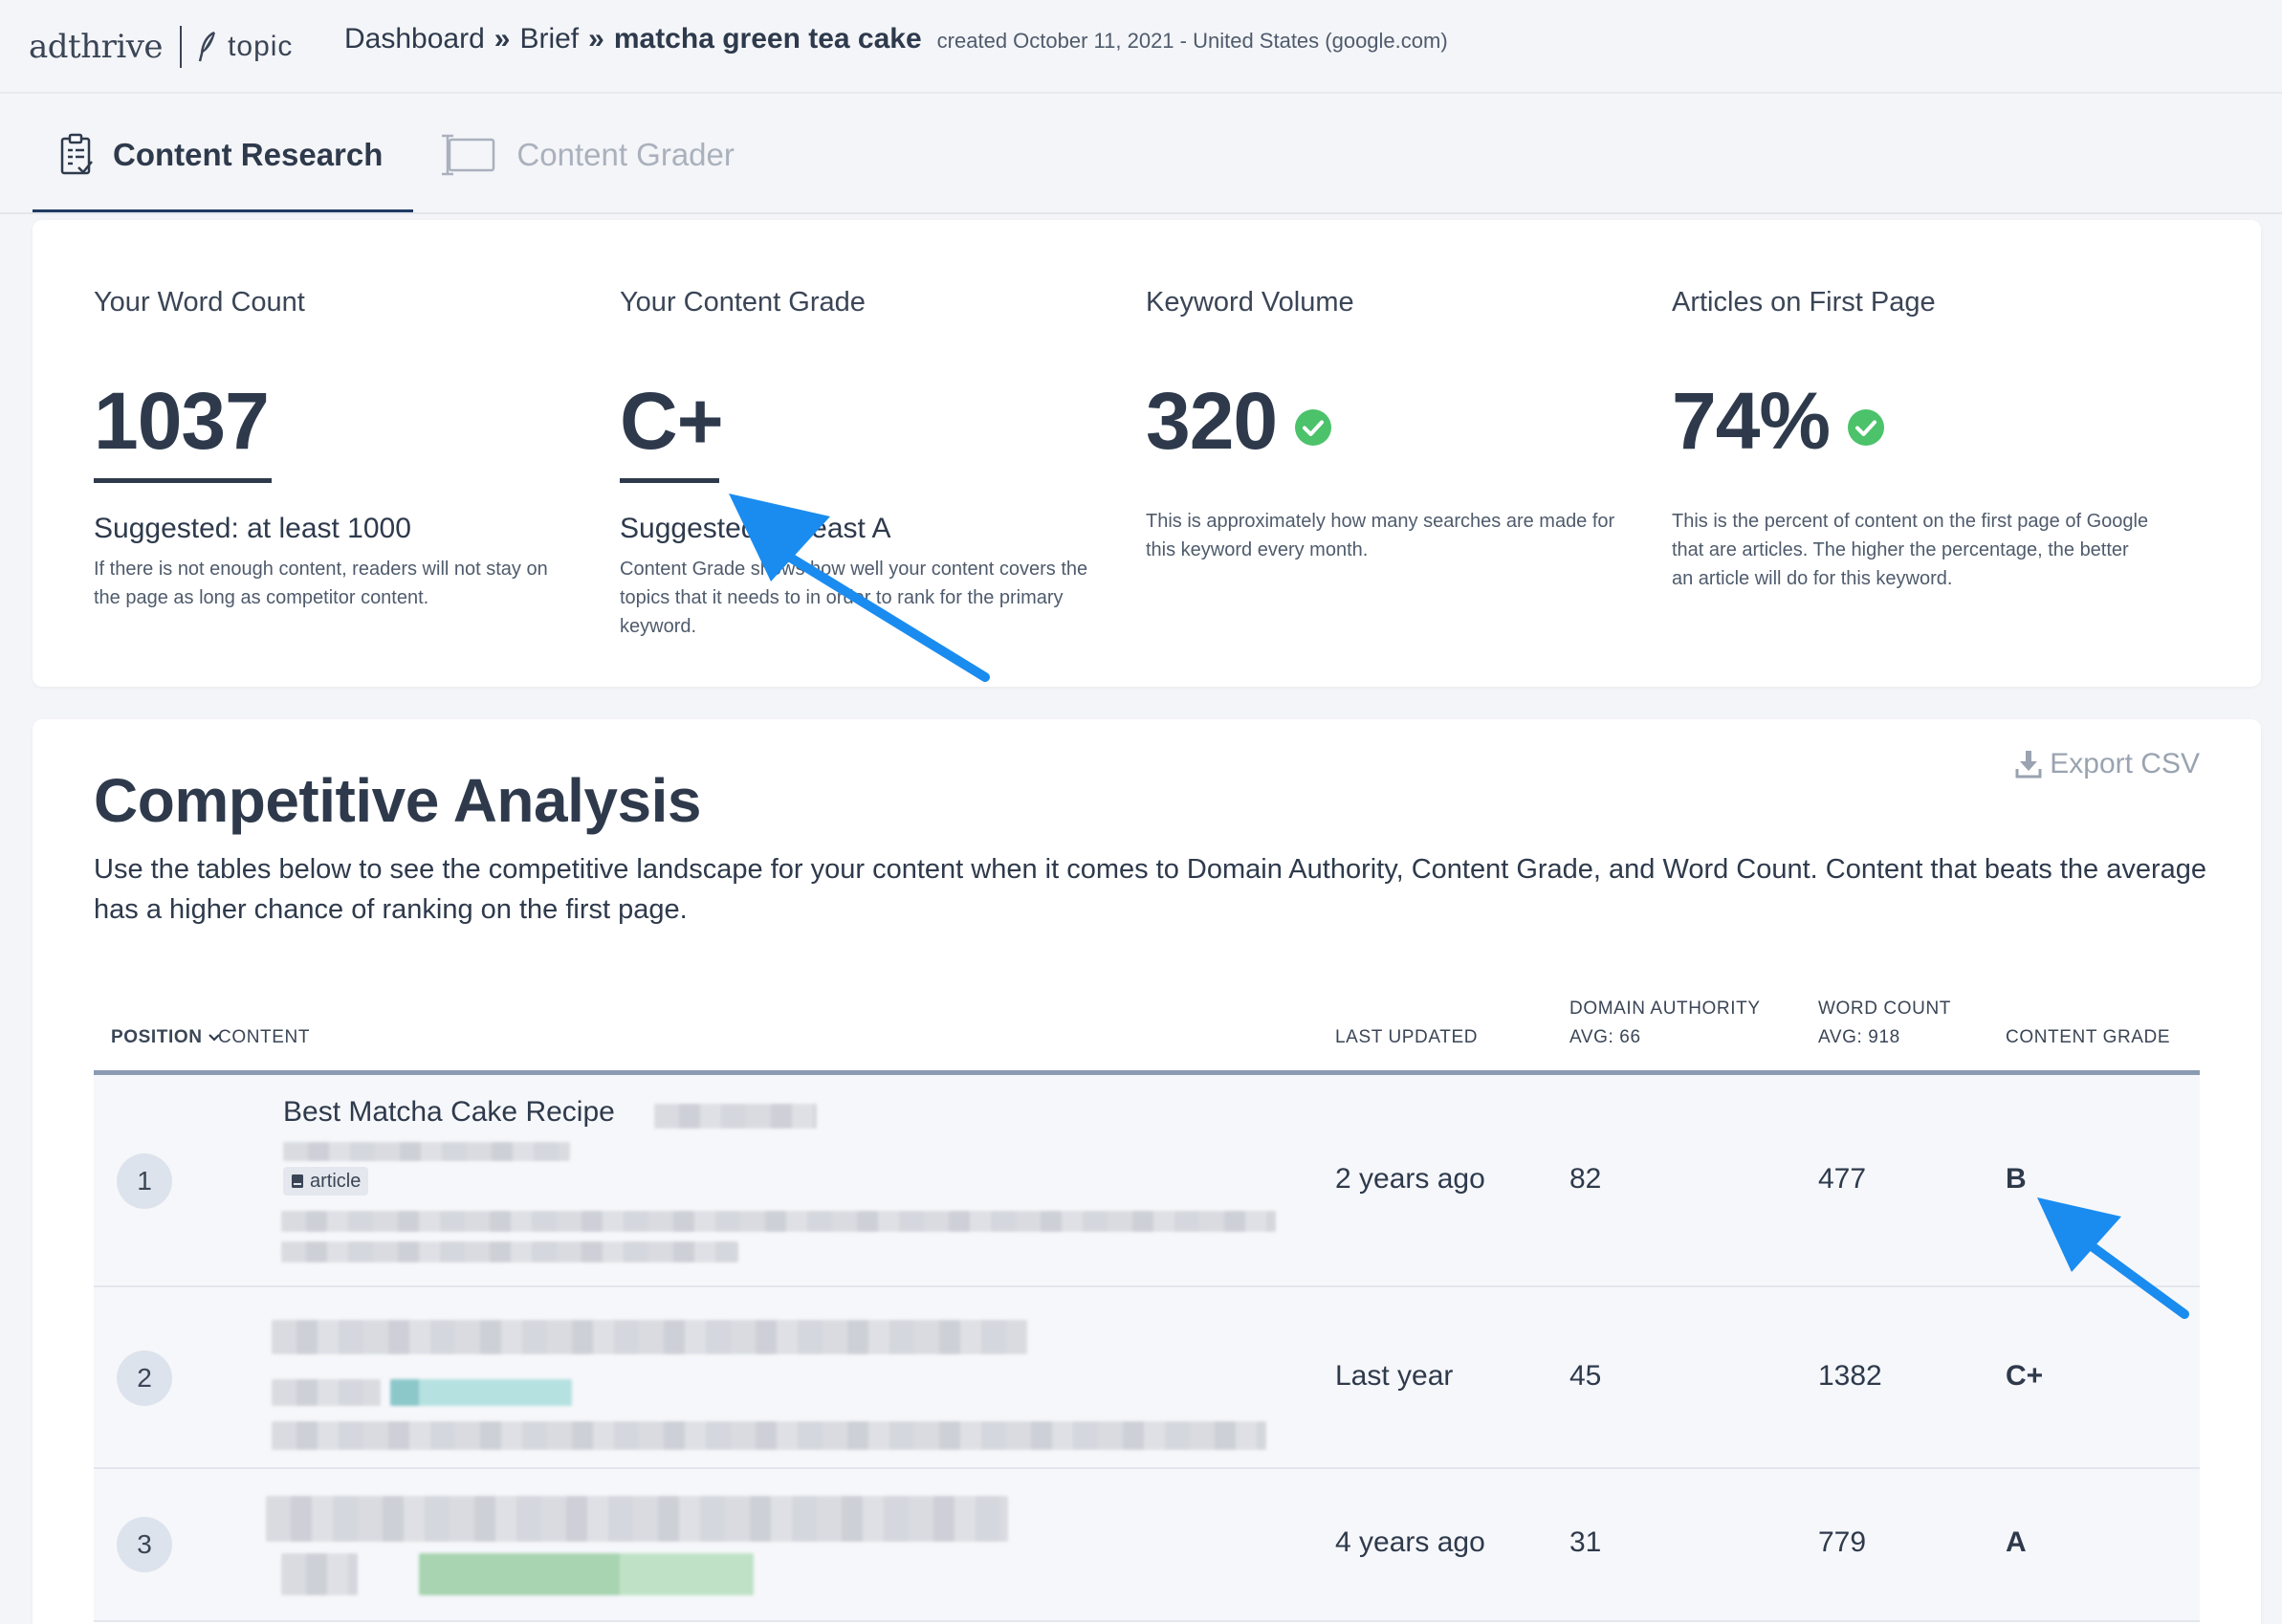 This screenshot has height=1624, width=2282. Describe the element at coordinates (1884, 1009) in the screenshot. I see `column-header-label: WORD COUNT` at that location.